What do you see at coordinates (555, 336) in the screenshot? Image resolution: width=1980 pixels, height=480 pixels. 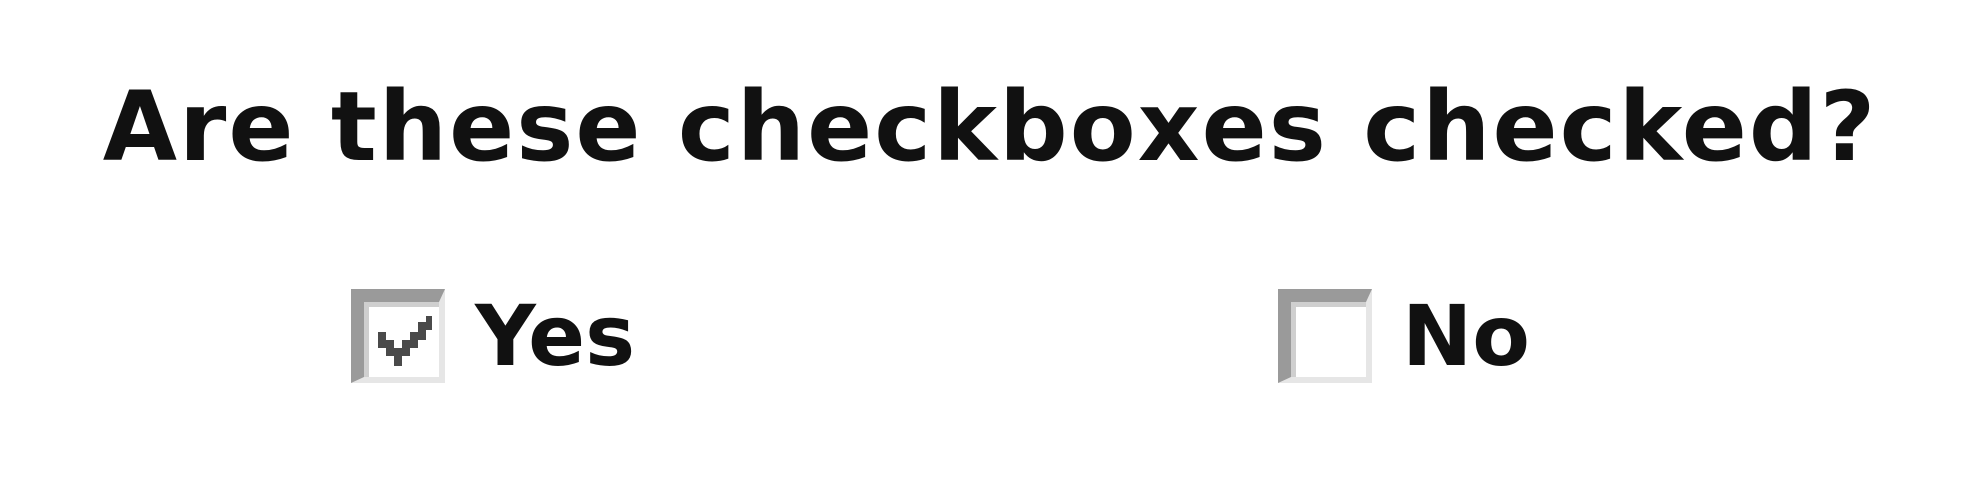 I see `yes-label: Yes` at bounding box center [555, 336].